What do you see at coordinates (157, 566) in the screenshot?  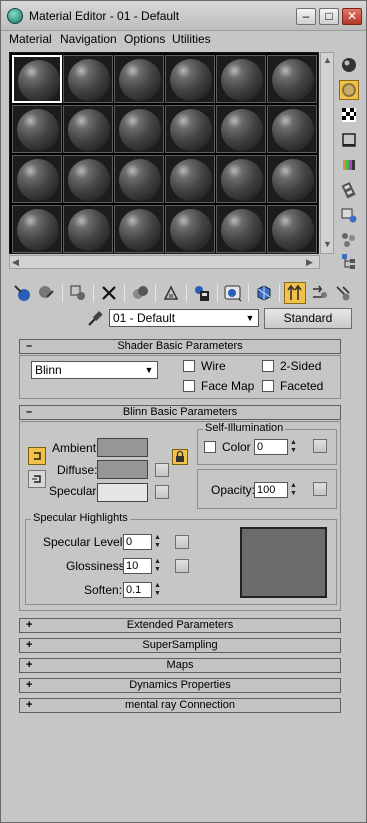 I see `glossiness-spinner: ▲ ▼` at bounding box center [157, 566].